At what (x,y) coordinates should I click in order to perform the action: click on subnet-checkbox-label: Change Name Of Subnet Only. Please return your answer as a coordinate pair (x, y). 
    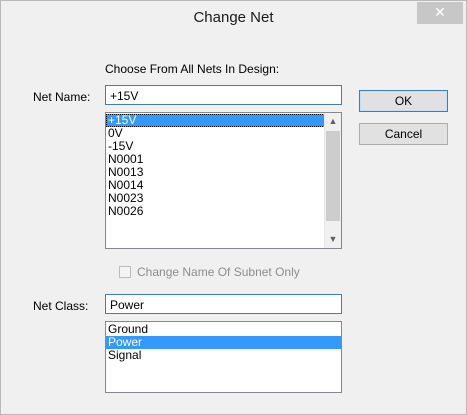
    Looking at the image, I should click on (218, 272).